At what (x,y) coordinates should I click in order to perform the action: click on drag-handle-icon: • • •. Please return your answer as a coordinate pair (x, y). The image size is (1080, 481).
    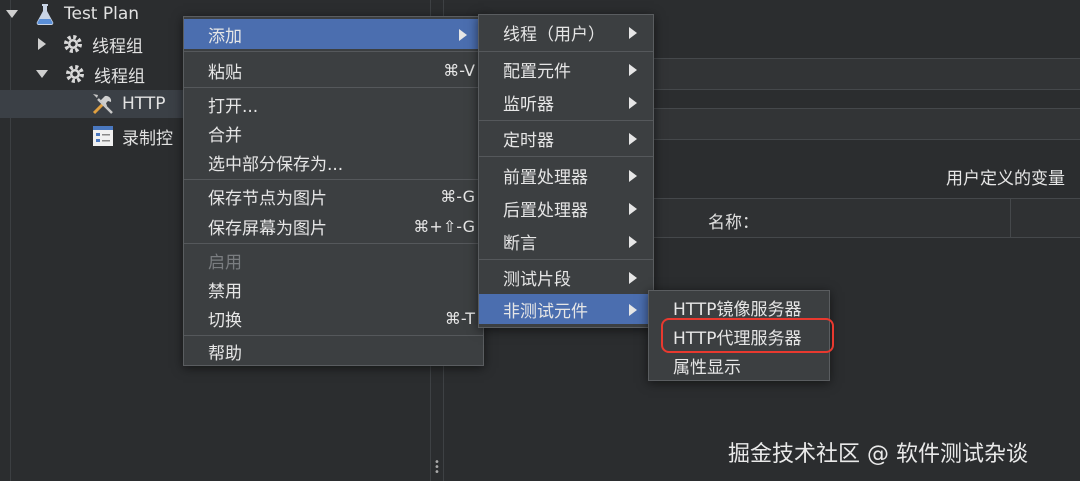
    Looking at the image, I should click on (437, 468).